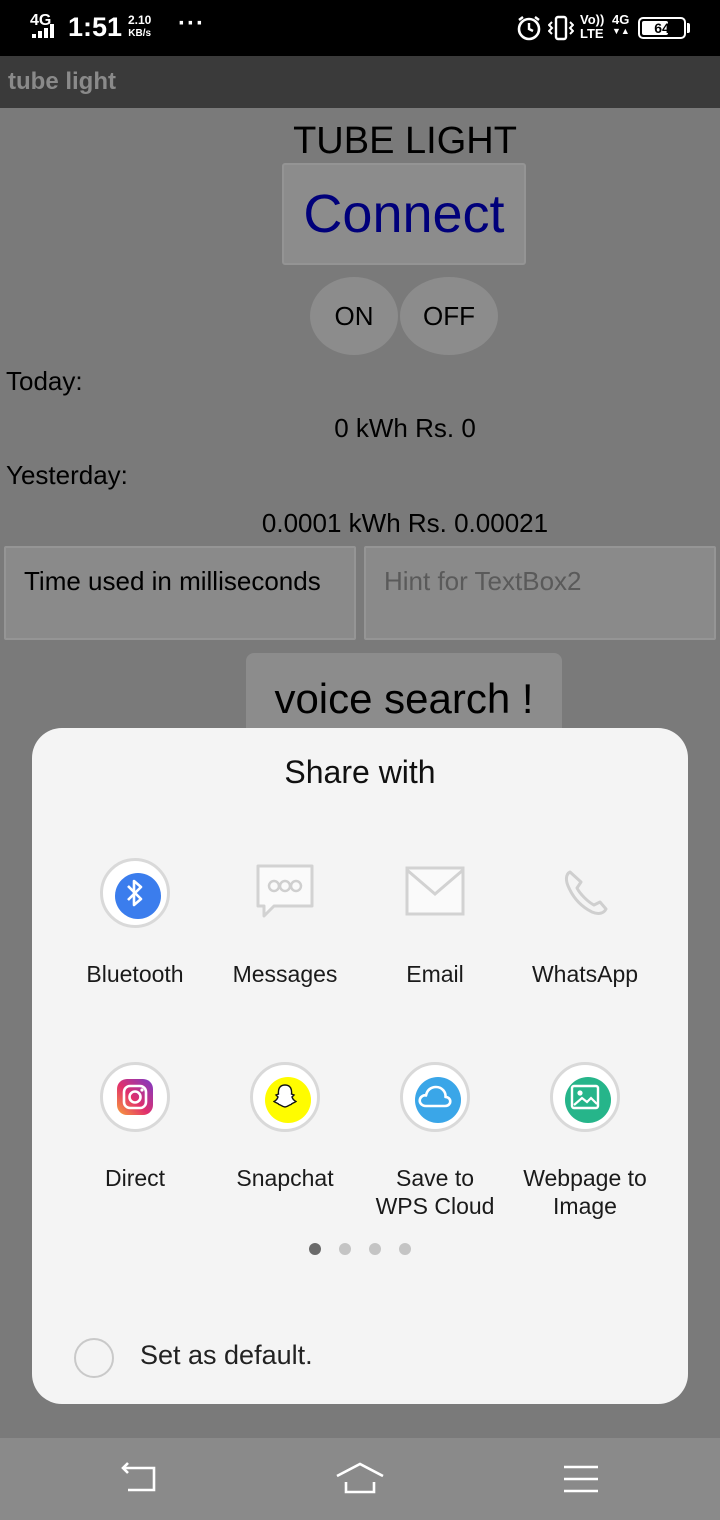  Describe the element at coordinates (621, 31) in the screenshot. I see `data-arrows-icon: ▼▲` at that location.